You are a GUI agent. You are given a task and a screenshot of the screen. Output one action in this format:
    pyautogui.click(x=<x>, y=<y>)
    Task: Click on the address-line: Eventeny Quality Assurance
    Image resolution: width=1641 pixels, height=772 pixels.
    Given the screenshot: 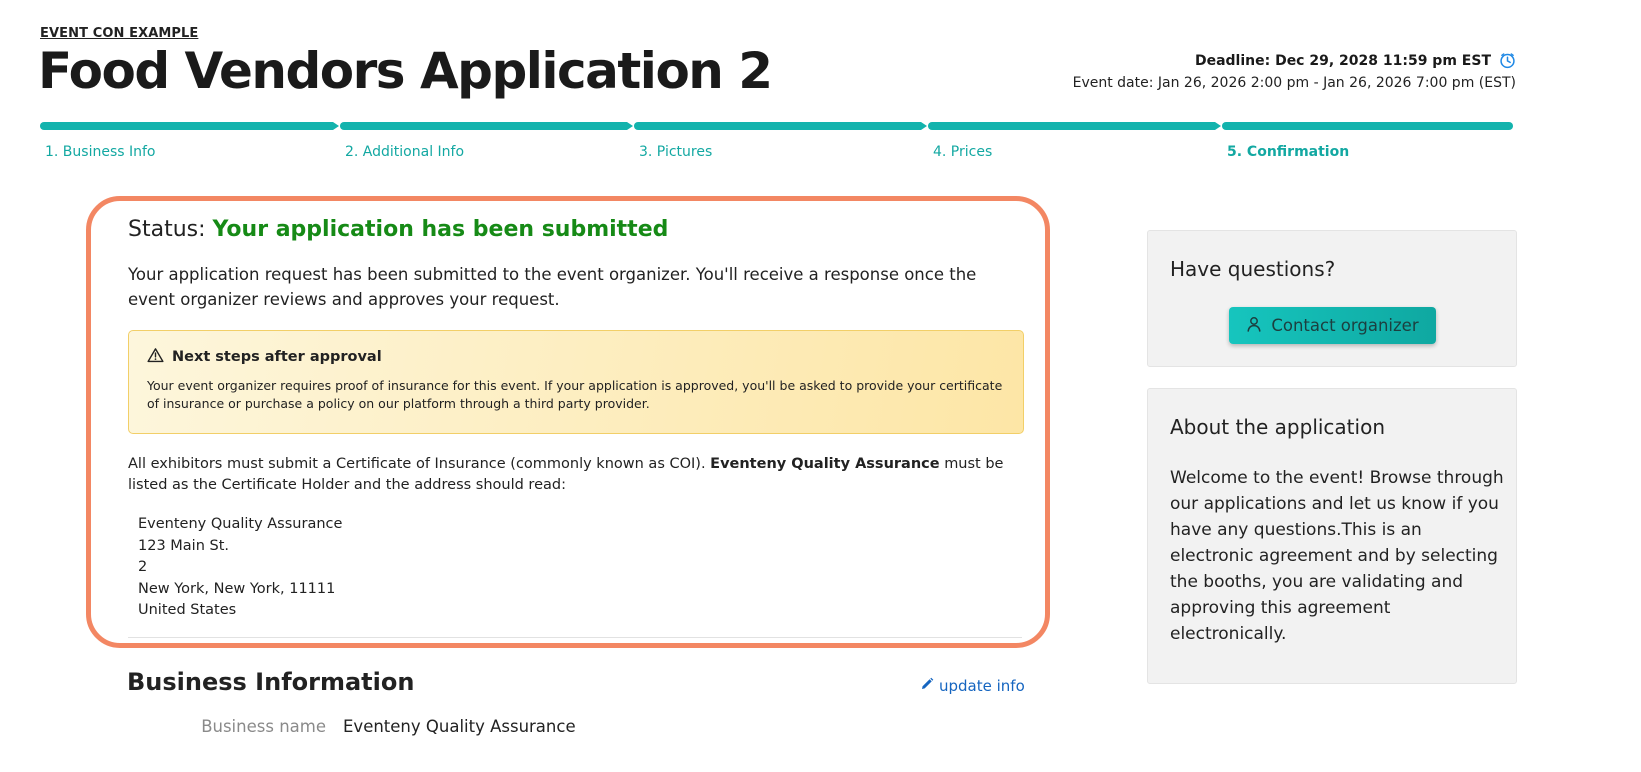 What is the action you would take?
    pyautogui.click(x=240, y=524)
    